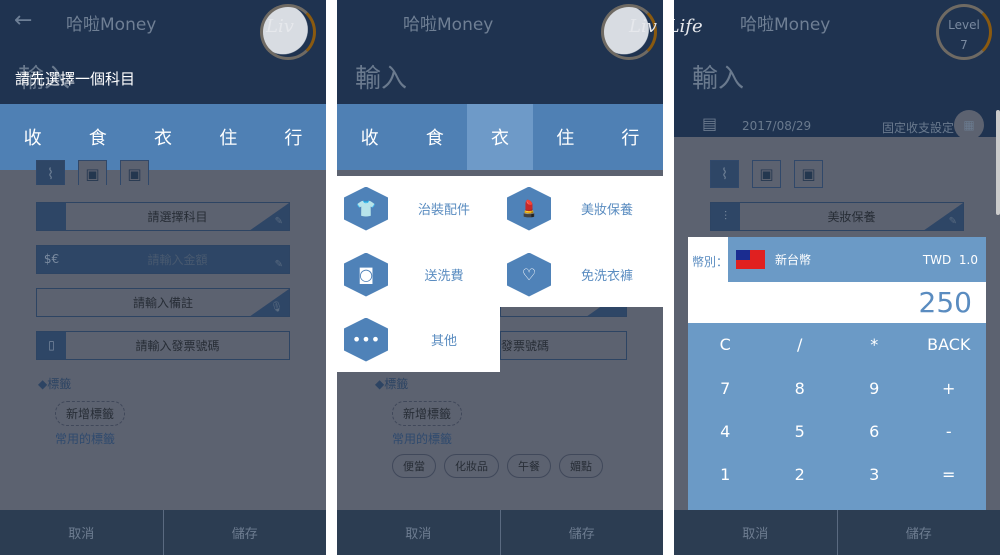 The height and width of the screenshot is (555, 1000). I want to click on key-button: -, so click(949, 431).